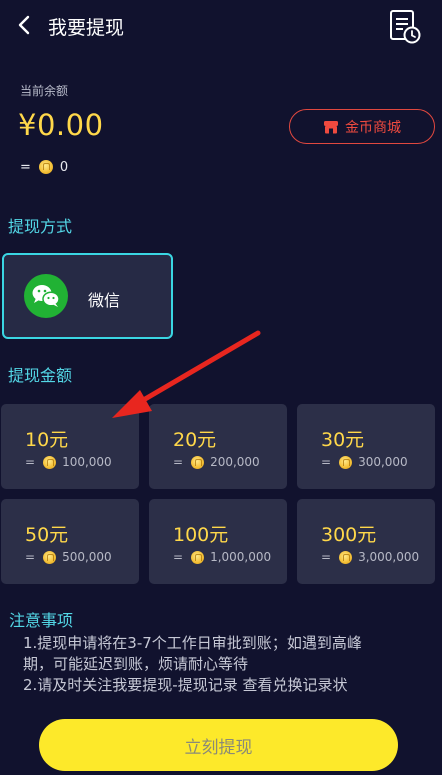  What do you see at coordinates (192, 643) in the screenshot?
I see `notes-line: 1.提现申请将在3-7个工作日审批到账；如遇到高峰` at bounding box center [192, 643].